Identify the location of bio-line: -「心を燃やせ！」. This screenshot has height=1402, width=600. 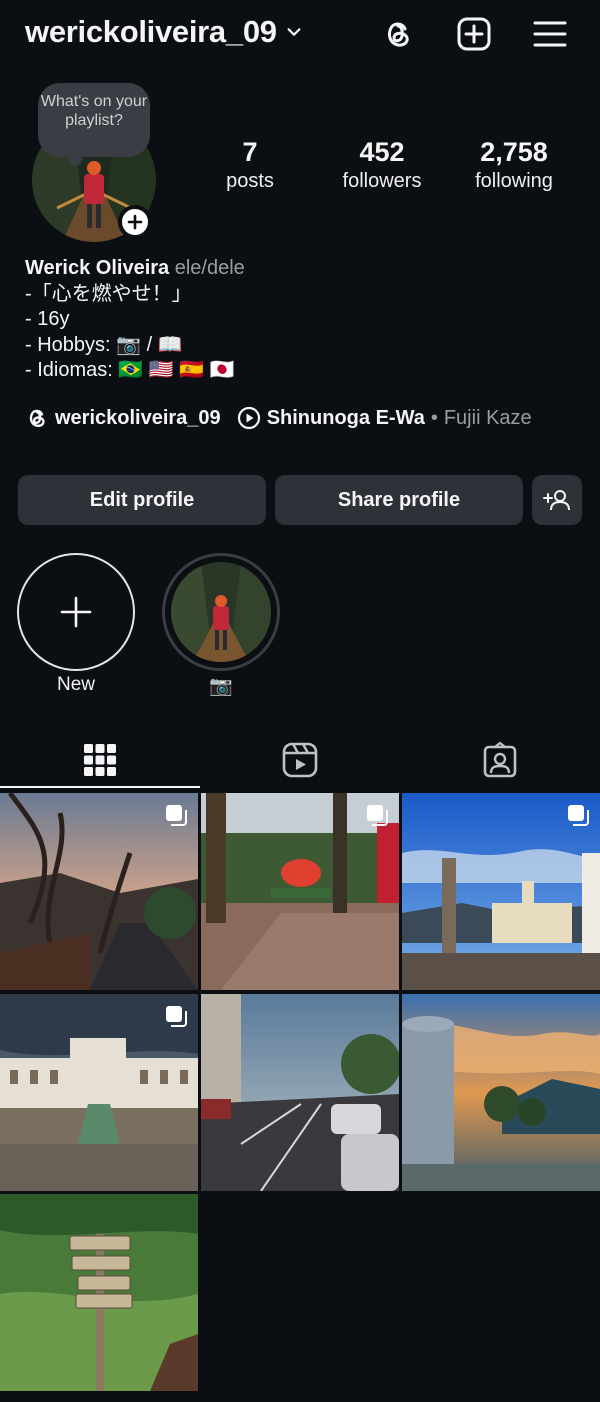
(108, 293).